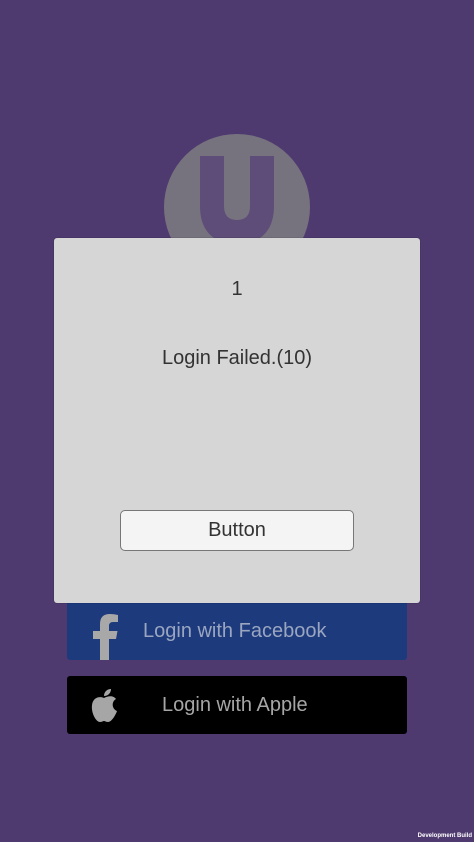 This screenshot has height=842, width=474. I want to click on facebook-icon, so click(106, 637).